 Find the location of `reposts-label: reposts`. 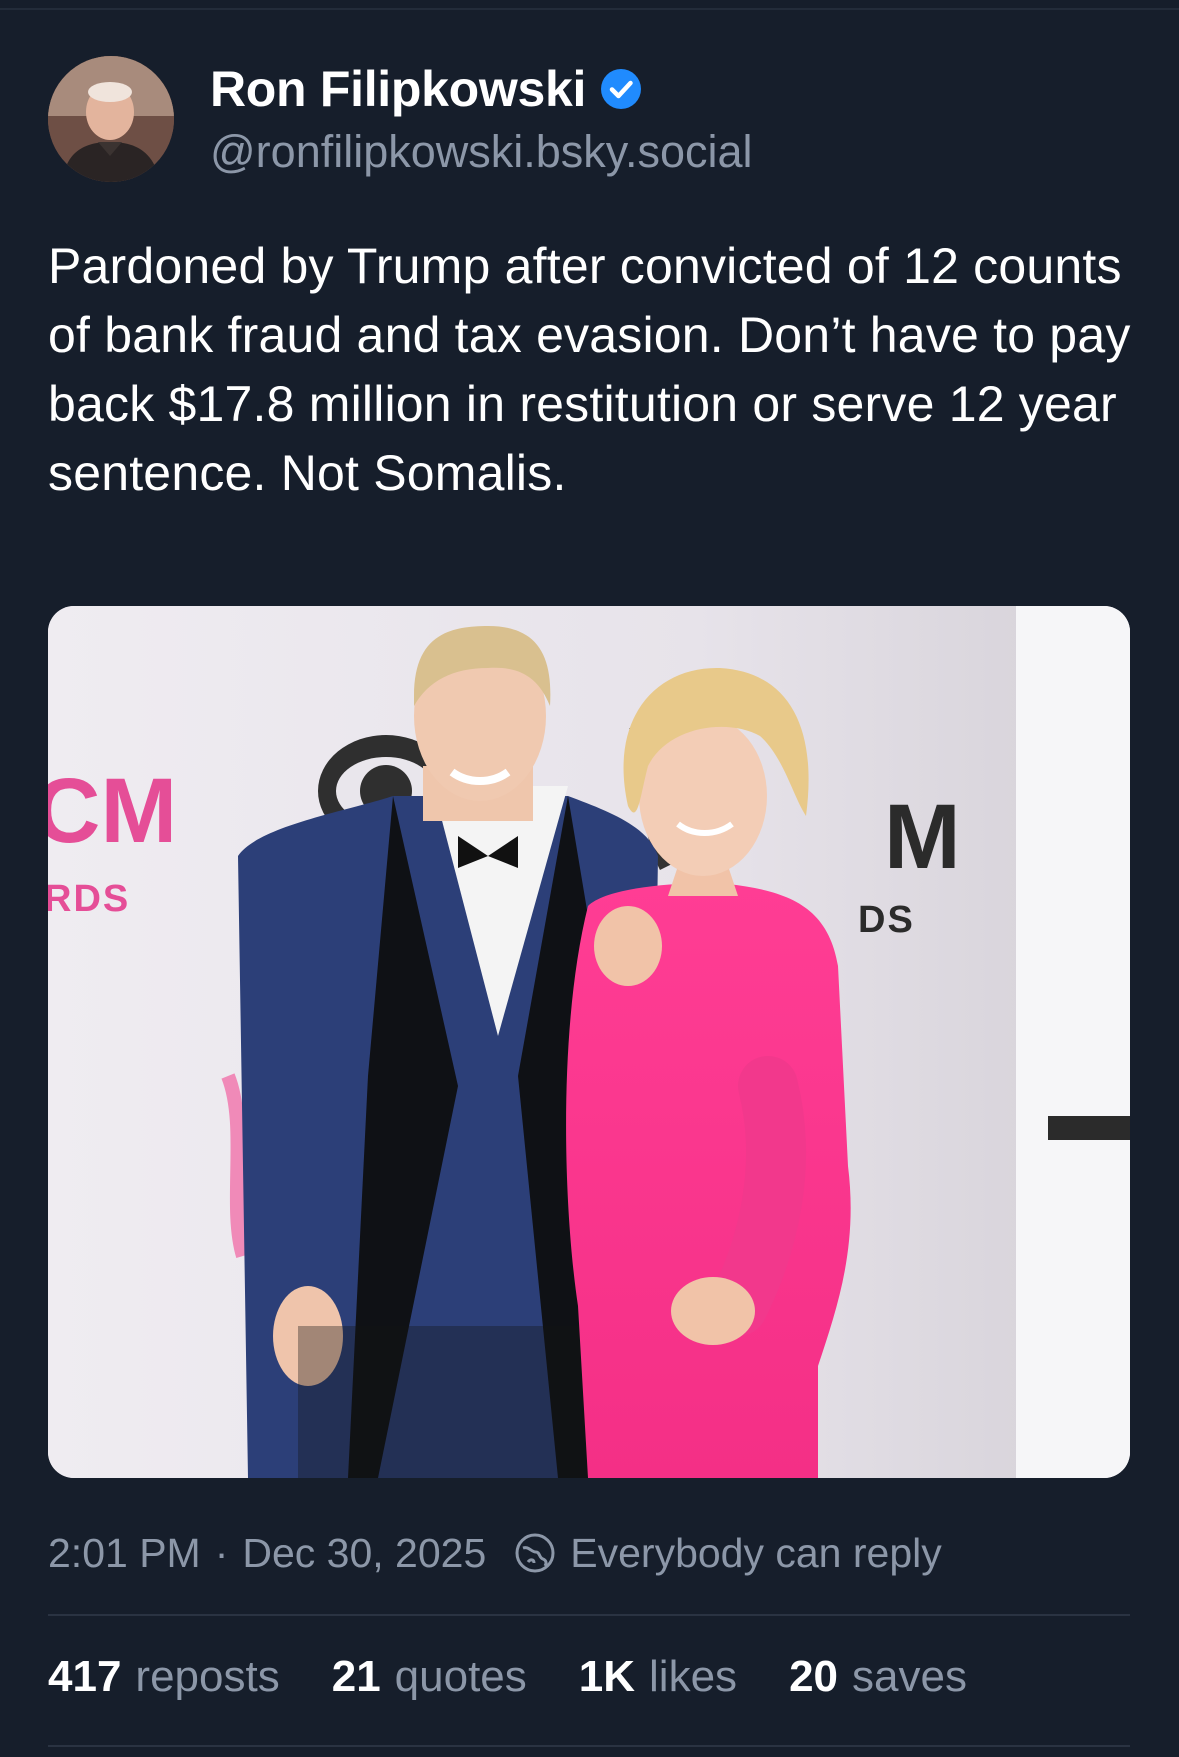

reposts-label: reposts is located at coordinates (207, 1676).